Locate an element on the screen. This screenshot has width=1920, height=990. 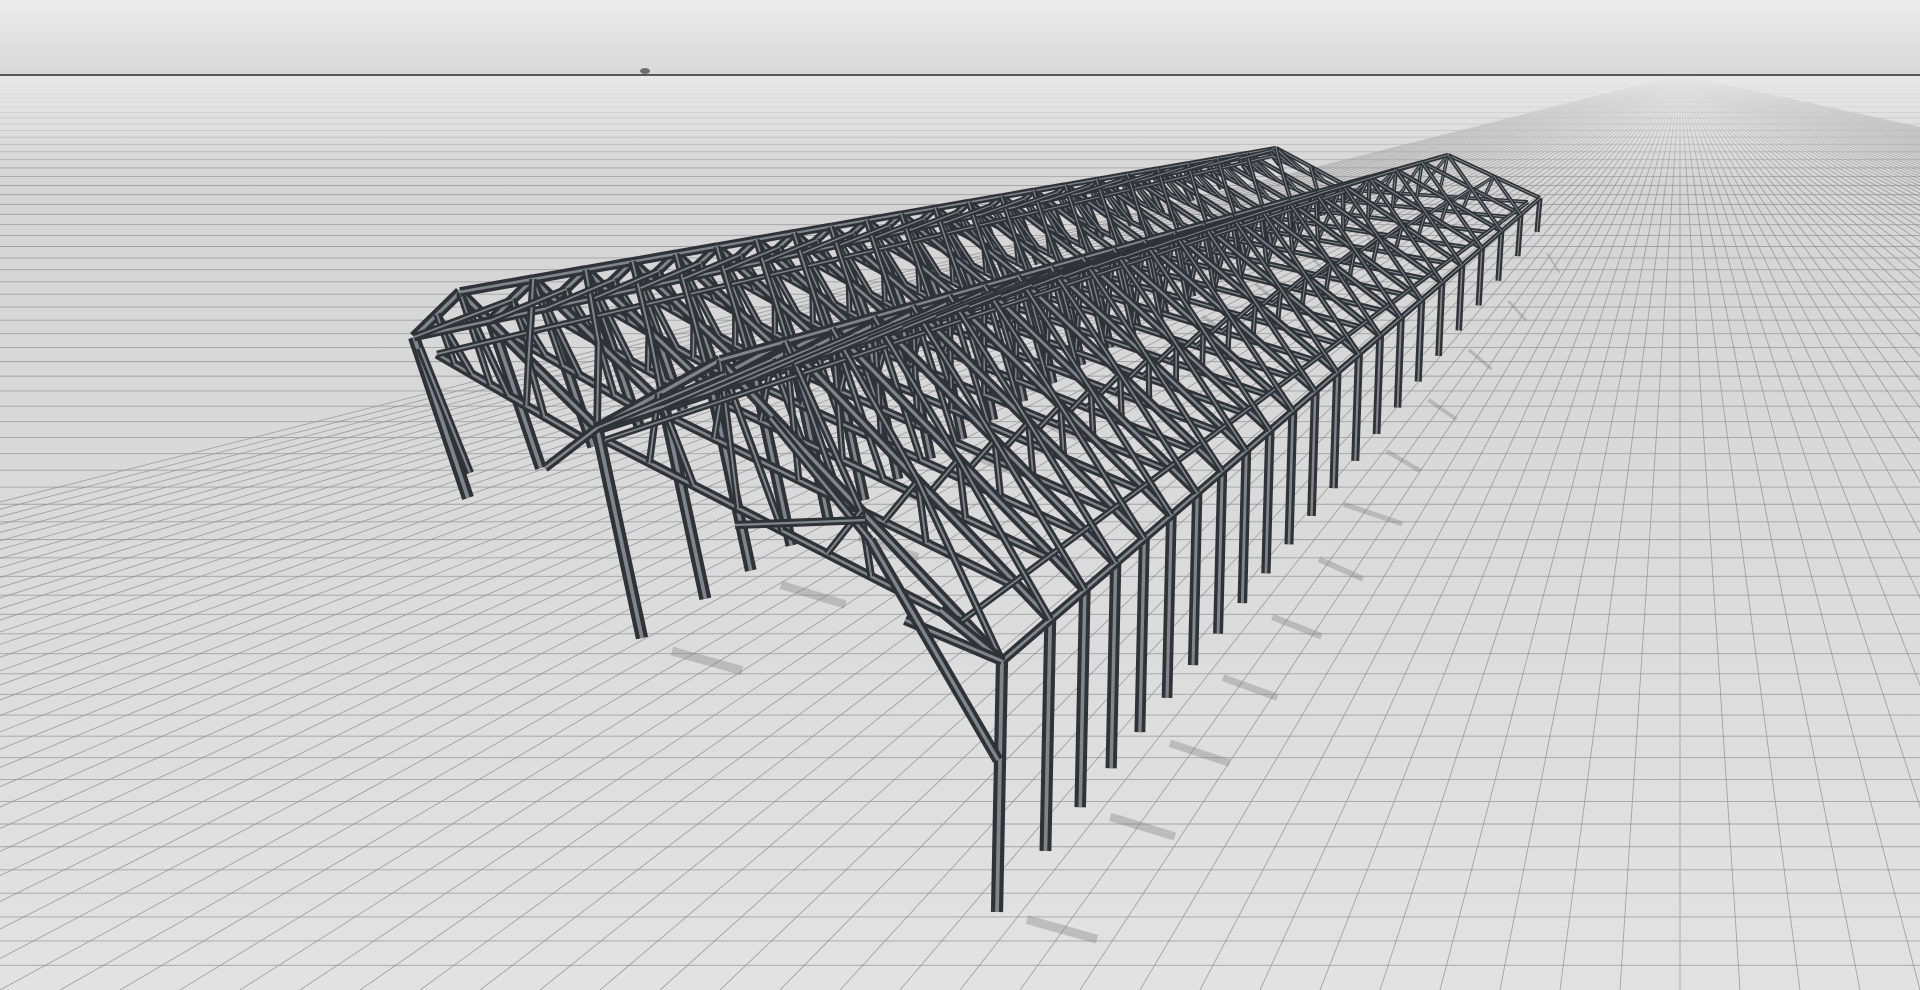
distant-object is located at coordinates (645, 71).